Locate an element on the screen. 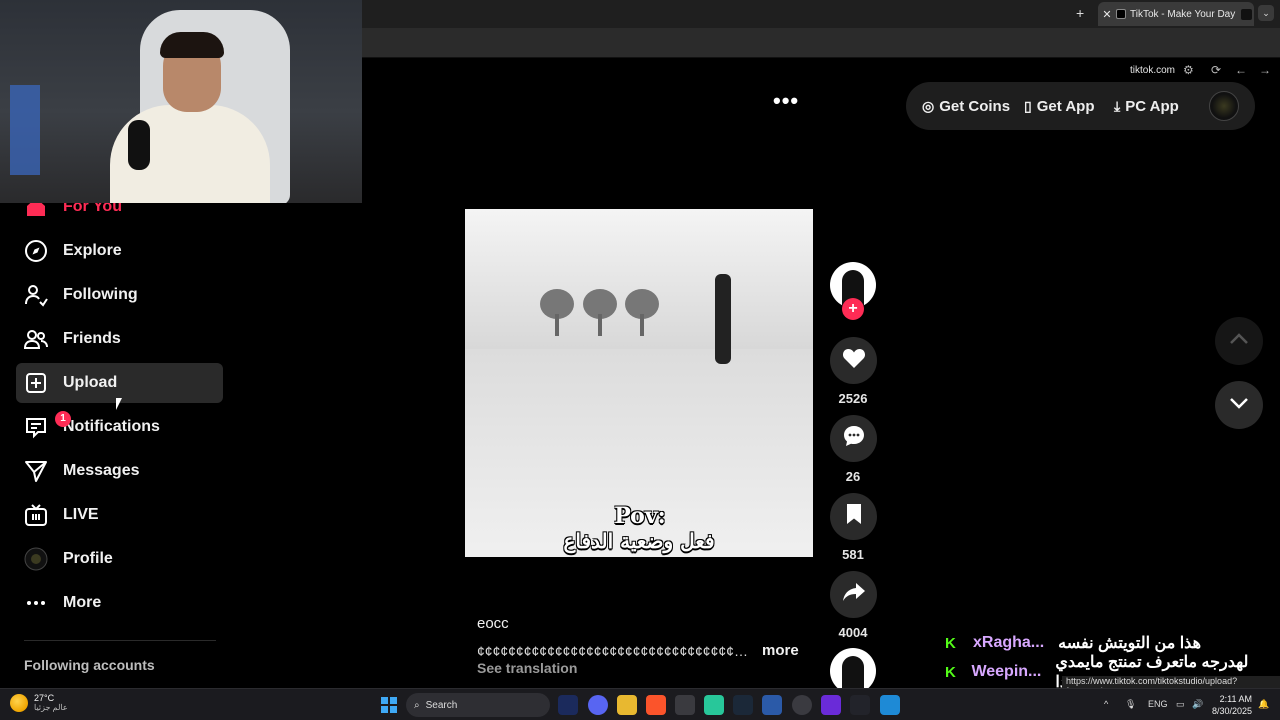  notification-badge: 1 is located at coordinates (63, 419).